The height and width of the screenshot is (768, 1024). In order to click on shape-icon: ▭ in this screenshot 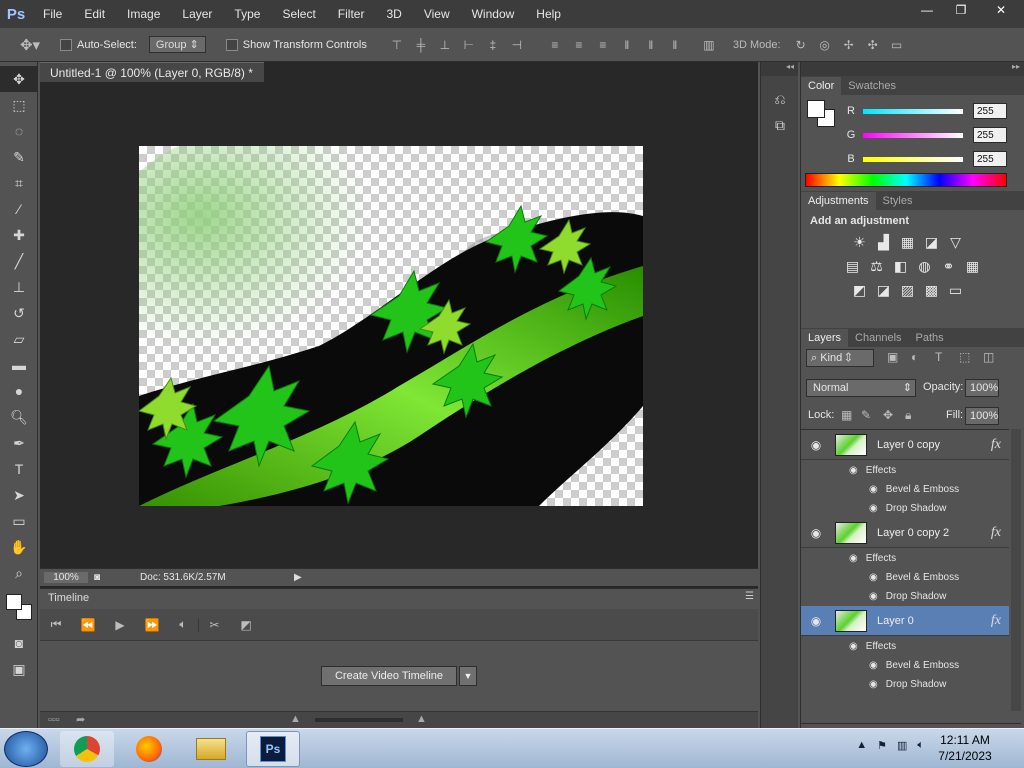, I will do `click(19, 521)`.